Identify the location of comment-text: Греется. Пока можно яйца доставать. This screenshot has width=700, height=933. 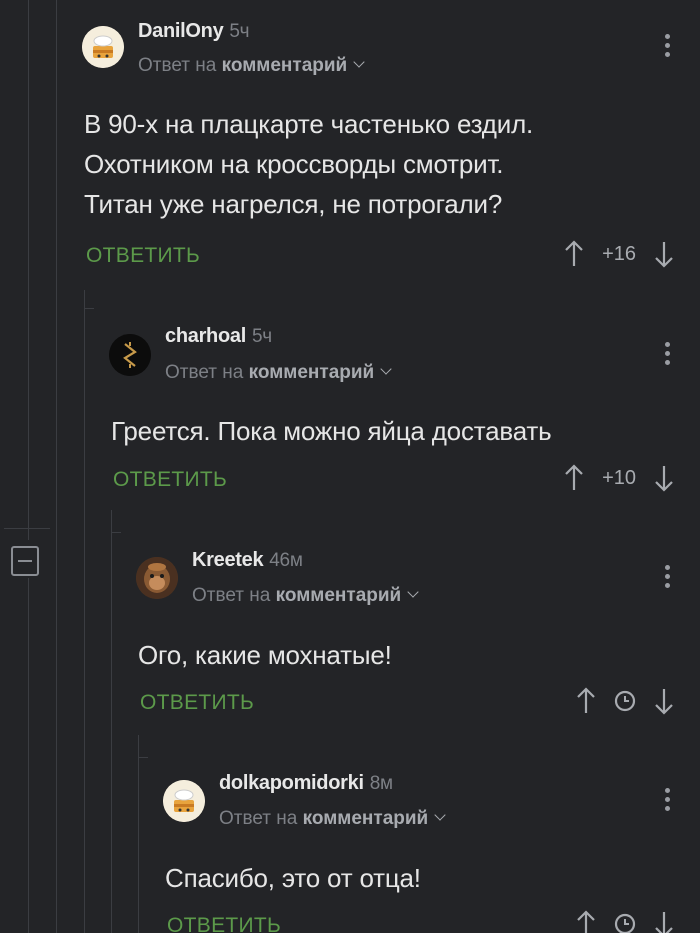
(331, 431).